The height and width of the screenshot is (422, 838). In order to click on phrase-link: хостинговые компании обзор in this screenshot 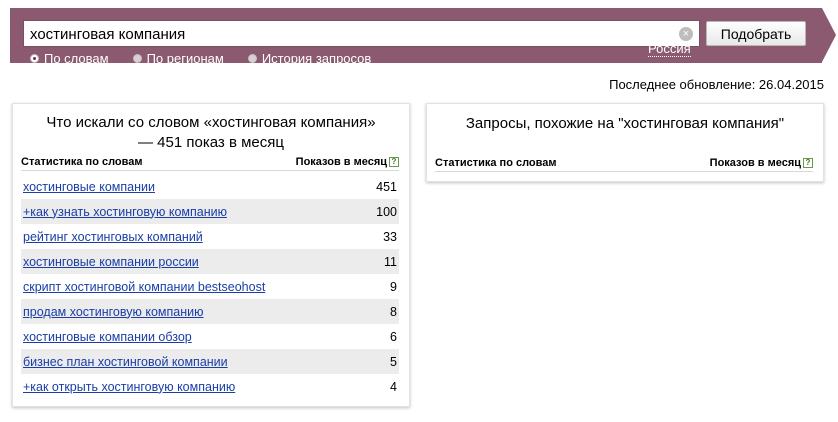, I will do `click(107, 337)`.